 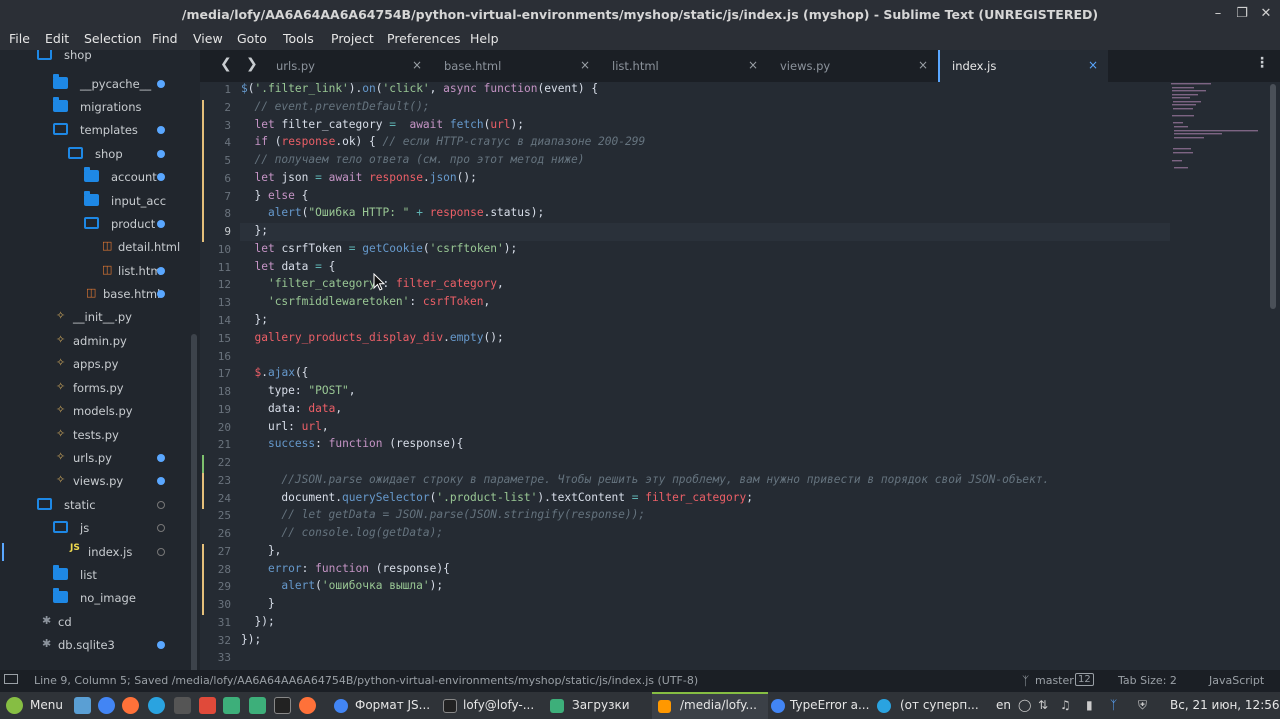 What do you see at coordinates (194, 502) in the screenshot?
I see `sidebar-scrollbar` at bounding box center [194, 502].